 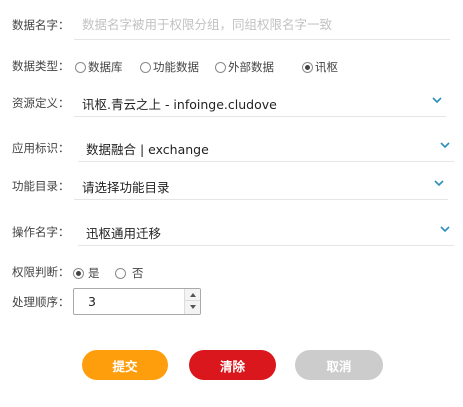 What do you see at coordinates (339, 365) in the screenshot?
I see `cancel-button: 取消` at bounding box center [339, 365].